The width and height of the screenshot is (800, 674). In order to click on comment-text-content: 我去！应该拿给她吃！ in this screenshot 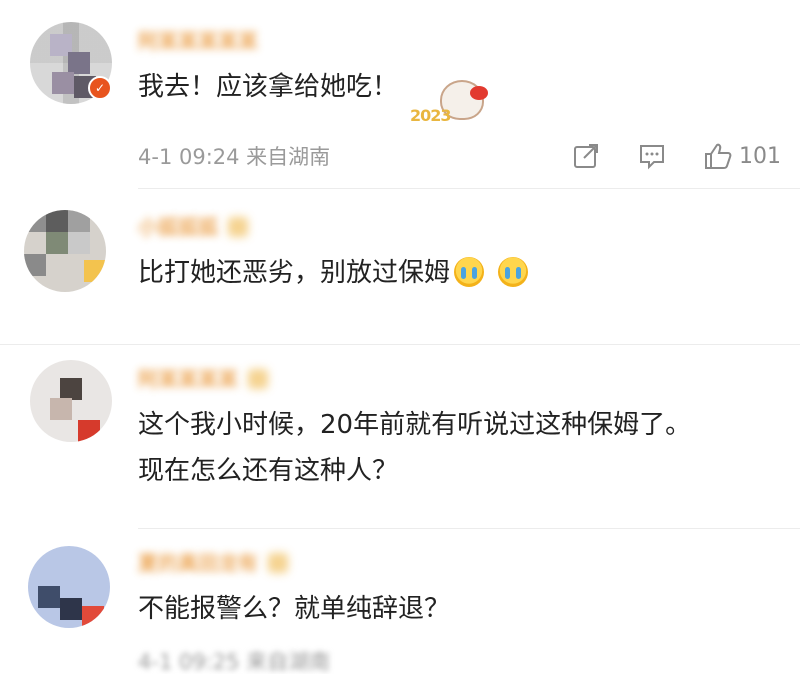, I will do `click(268, 87)`.